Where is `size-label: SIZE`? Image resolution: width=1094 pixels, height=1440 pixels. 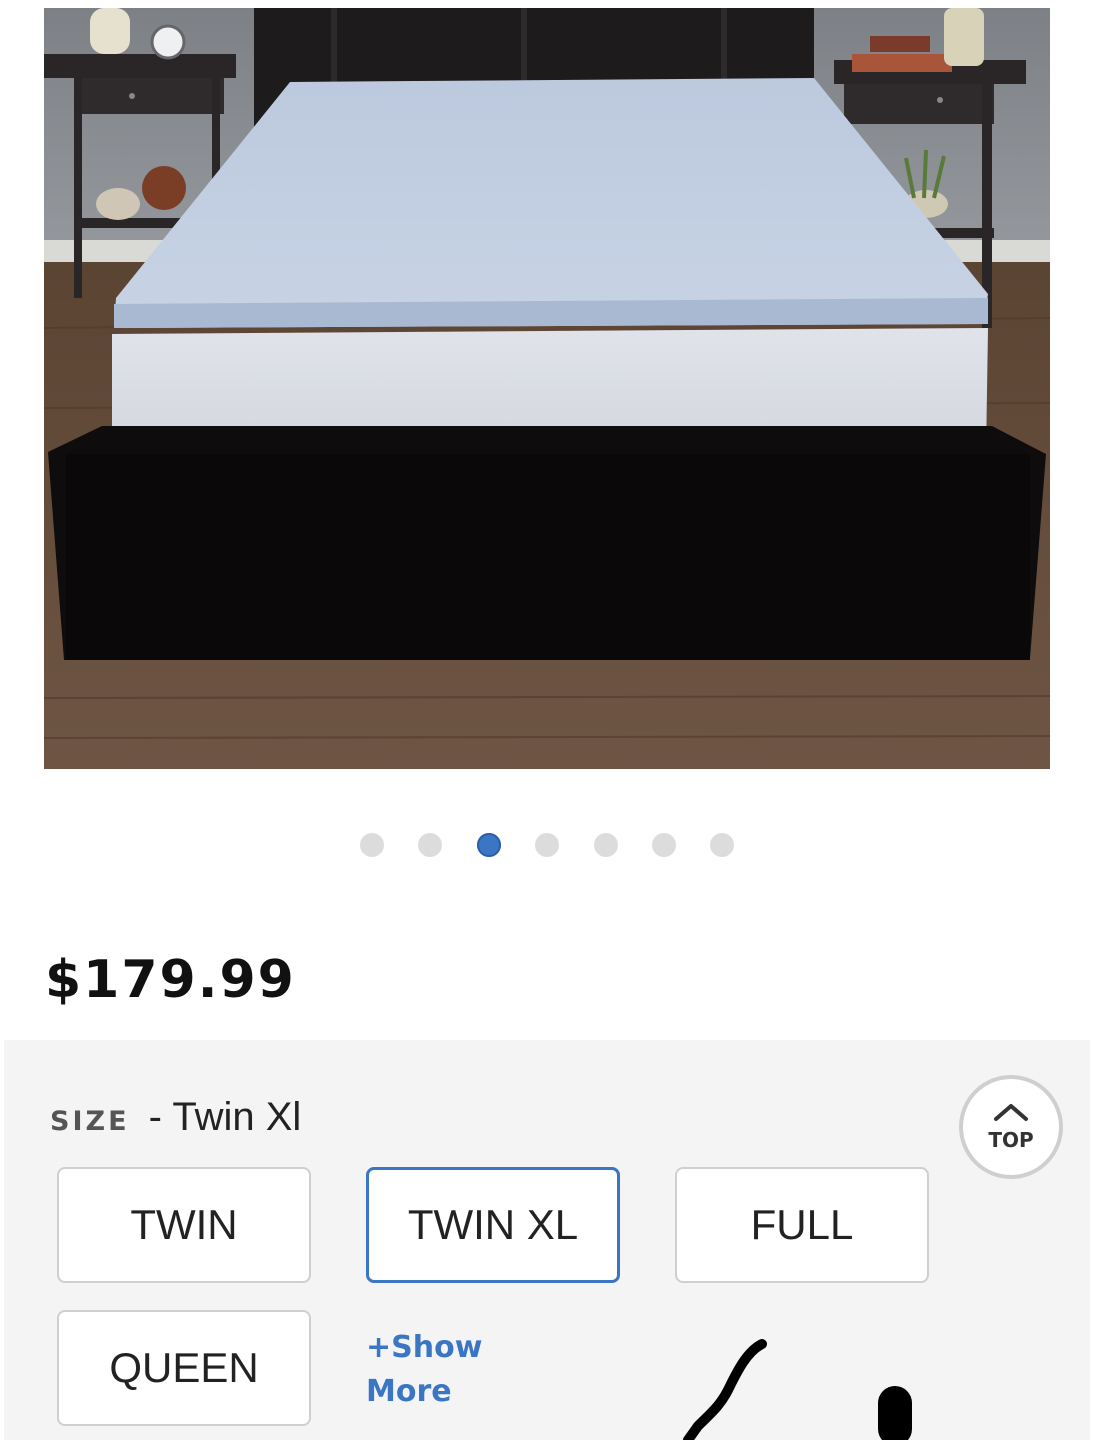 size-label: SIZE is located at coordinates (90, 1121).